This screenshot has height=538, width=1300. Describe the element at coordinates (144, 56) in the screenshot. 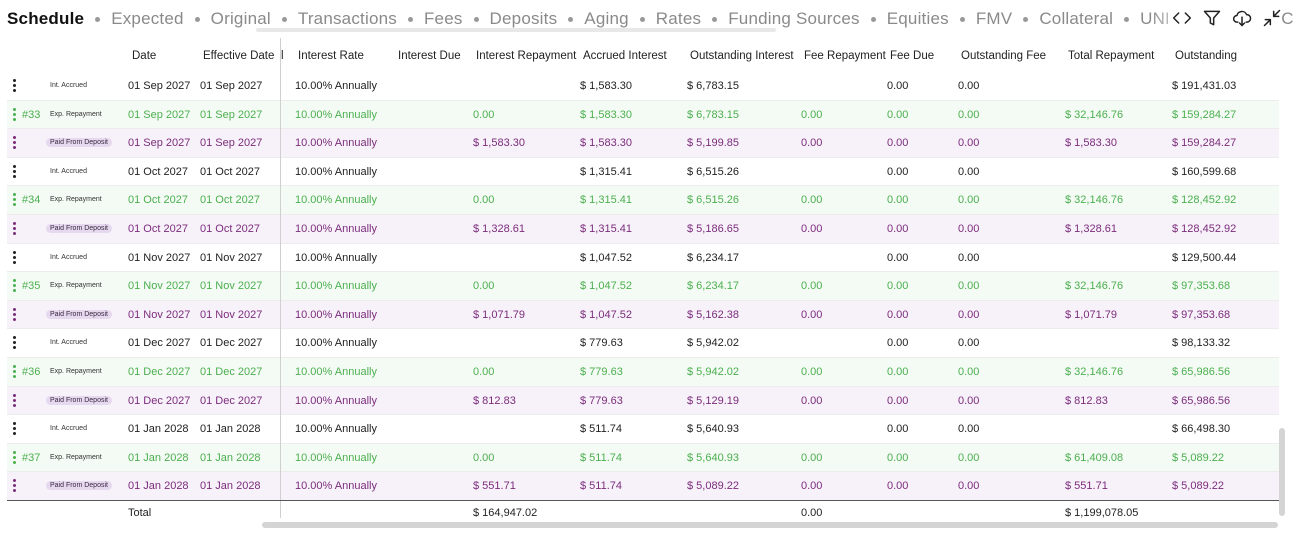

I see `col-date: Date` at that location.